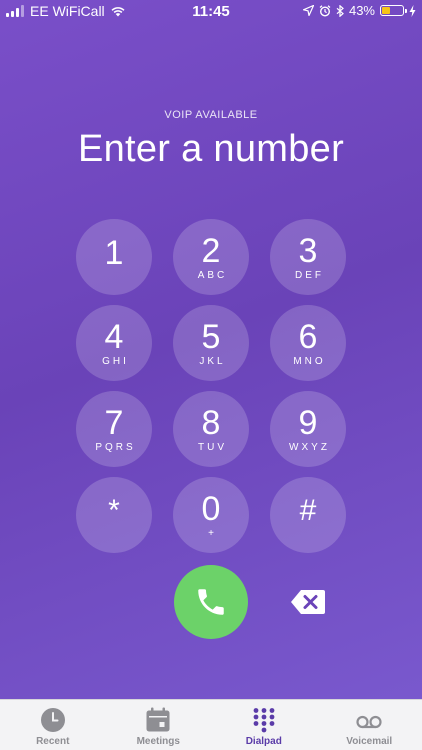  I want to click on backspace-icon, so click(308, 602).